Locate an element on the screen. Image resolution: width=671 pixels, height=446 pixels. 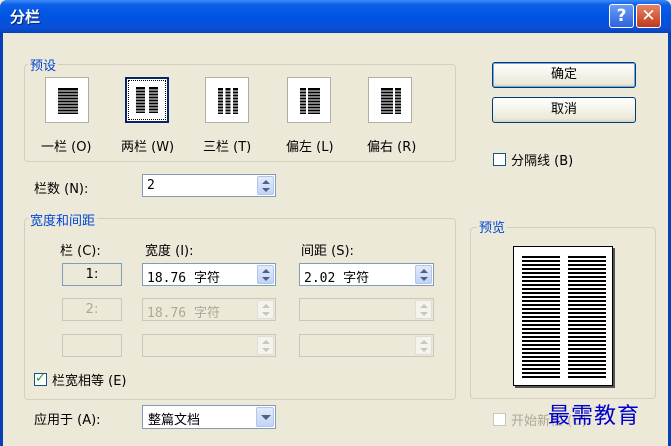
preset-one-column is located at coordinates (67, 100).